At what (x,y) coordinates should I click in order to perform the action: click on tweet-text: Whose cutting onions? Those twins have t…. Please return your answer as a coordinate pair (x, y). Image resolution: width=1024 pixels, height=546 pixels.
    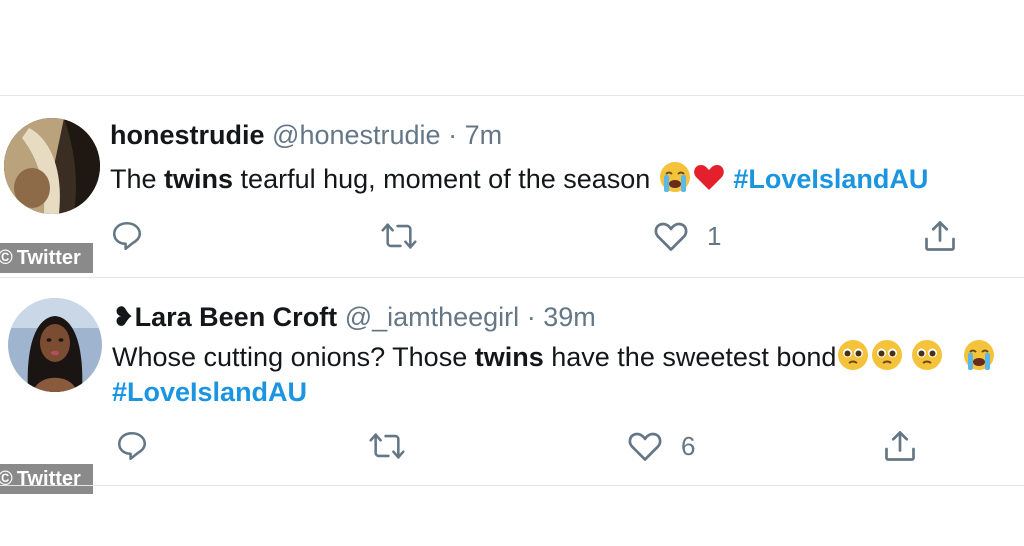
    Looking at the image, I should click on (554, 356).